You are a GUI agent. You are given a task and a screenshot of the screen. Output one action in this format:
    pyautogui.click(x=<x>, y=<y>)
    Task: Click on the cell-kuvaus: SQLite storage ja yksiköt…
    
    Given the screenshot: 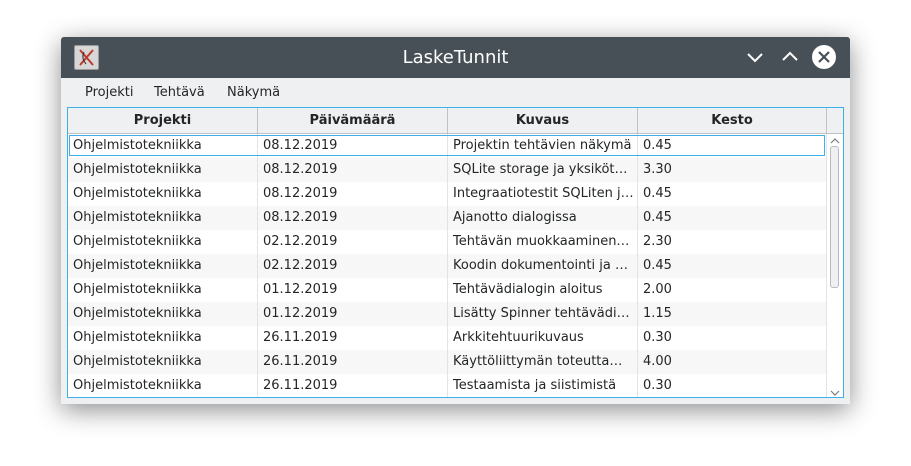 What is the action you would take?
    pyautogui.click(x=543, y=170)
    